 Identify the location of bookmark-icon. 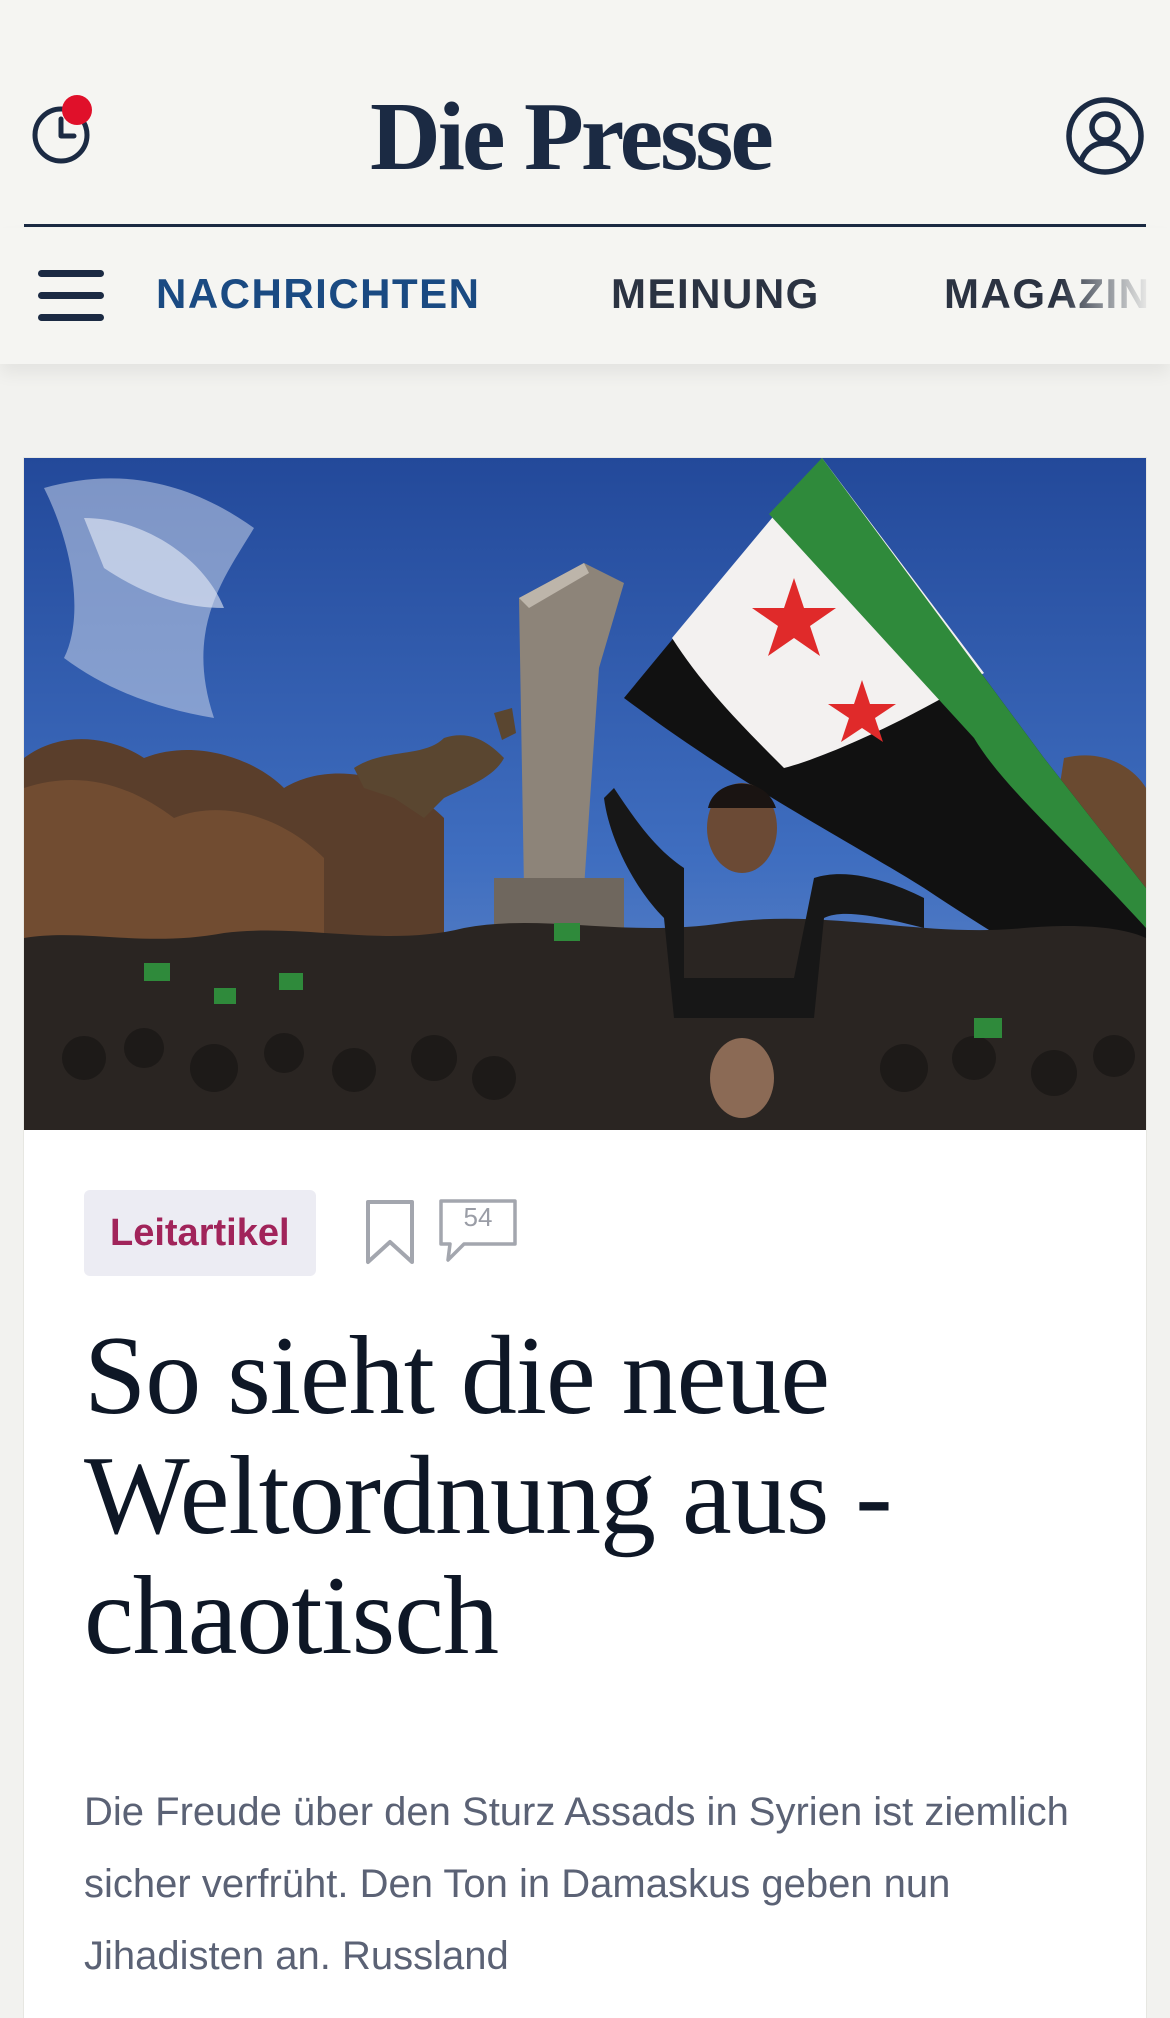
(390, 1232).